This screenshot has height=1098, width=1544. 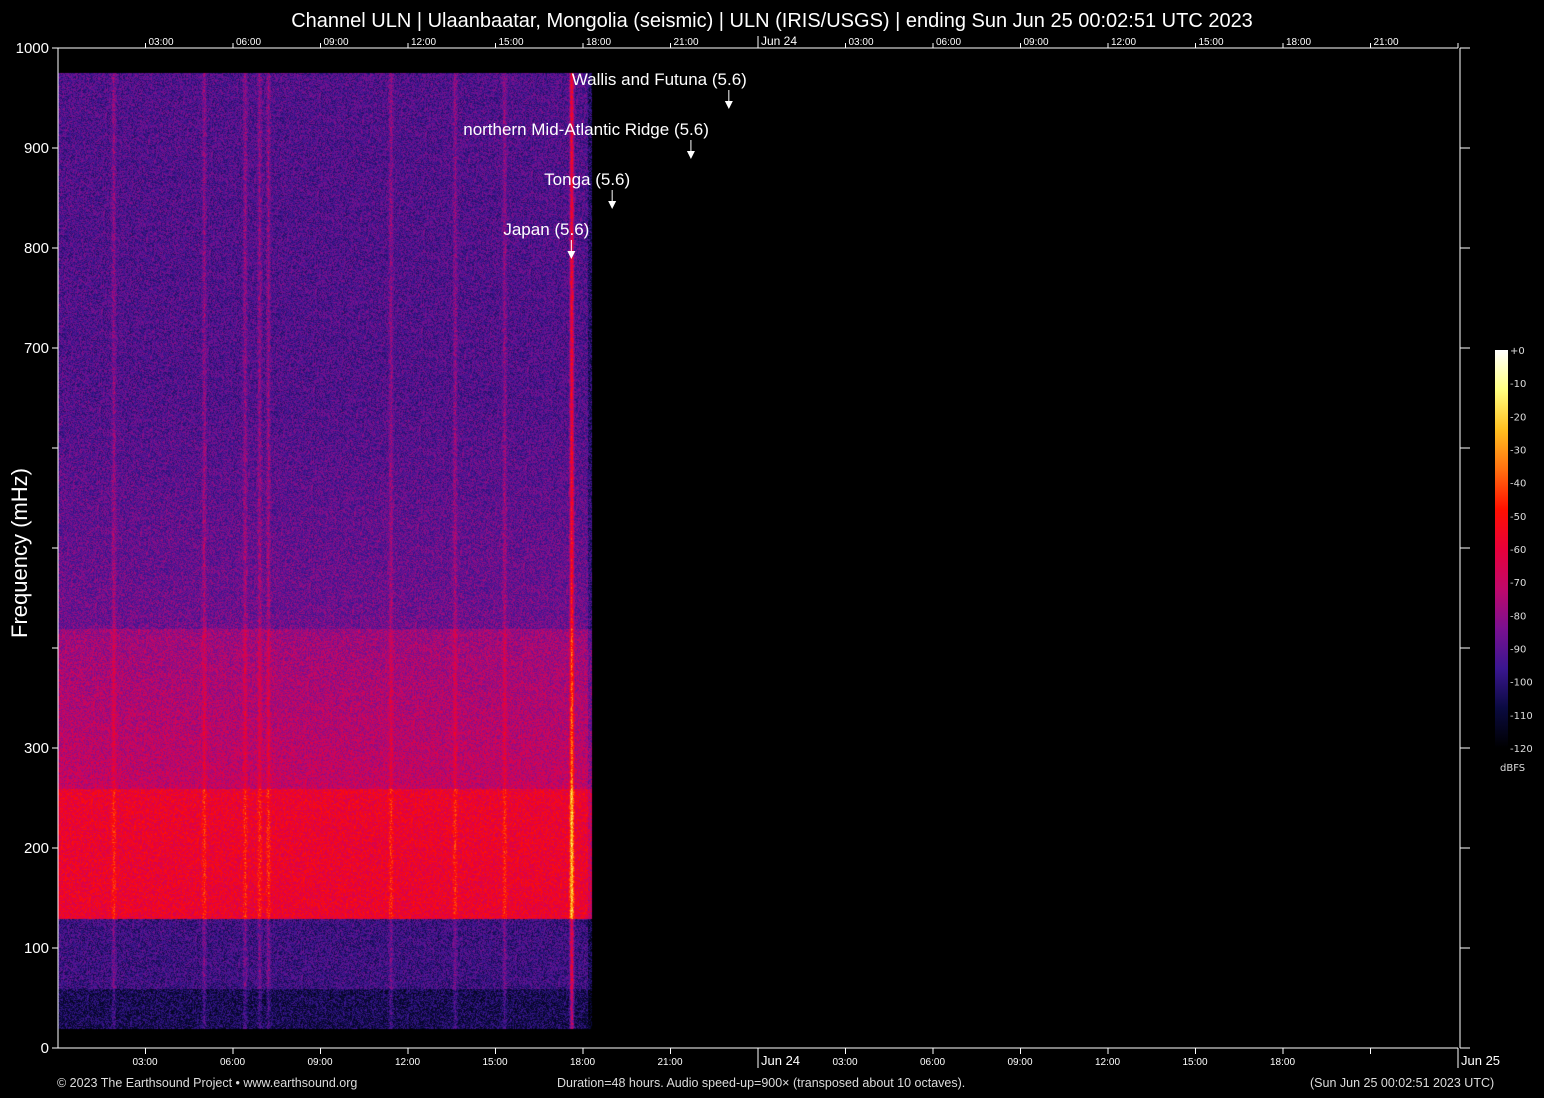 What do you see at coordinates (36, 748) in the screenshot?
I see `y-tick-label: 300` at bounding box center [36, 748].